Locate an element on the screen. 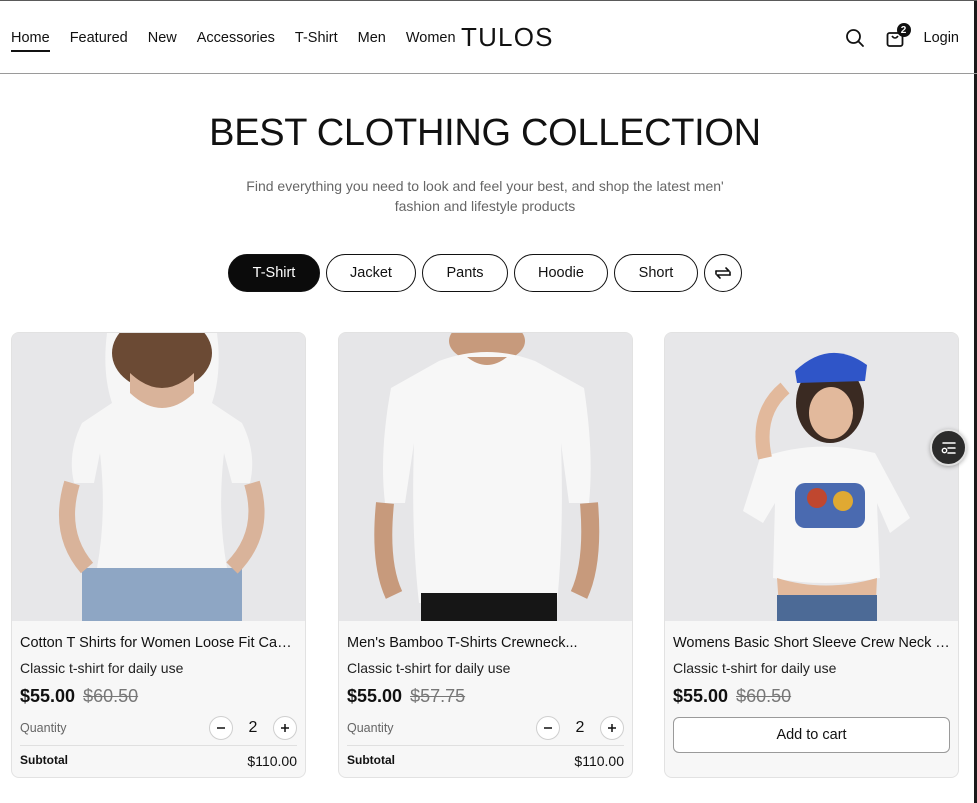  login-link: Login is located at coordinates (941, 38).